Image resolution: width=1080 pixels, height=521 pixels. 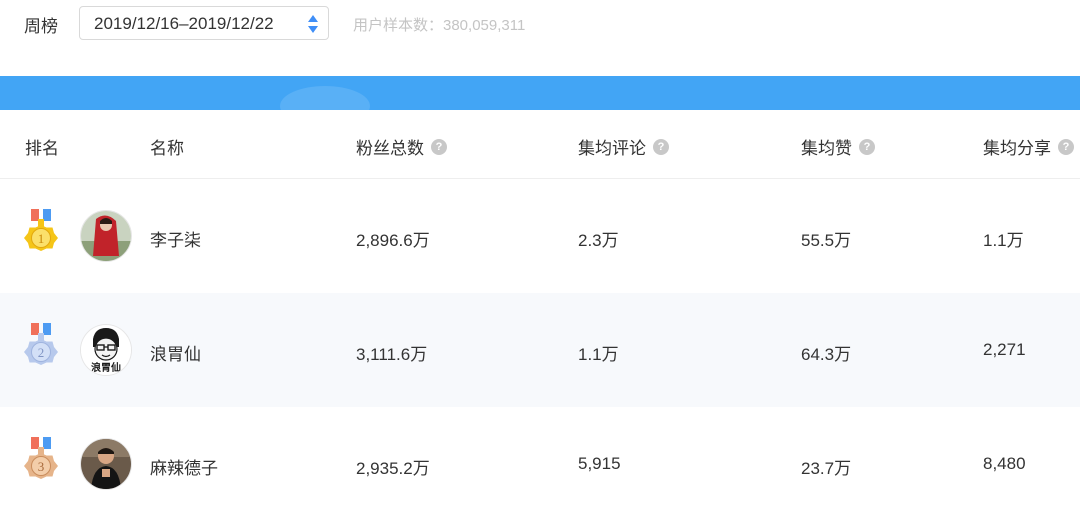 What do you see at coordinates (540, 101) in the screenshot?
I see `header-banner` at bounding box center [540, 101].